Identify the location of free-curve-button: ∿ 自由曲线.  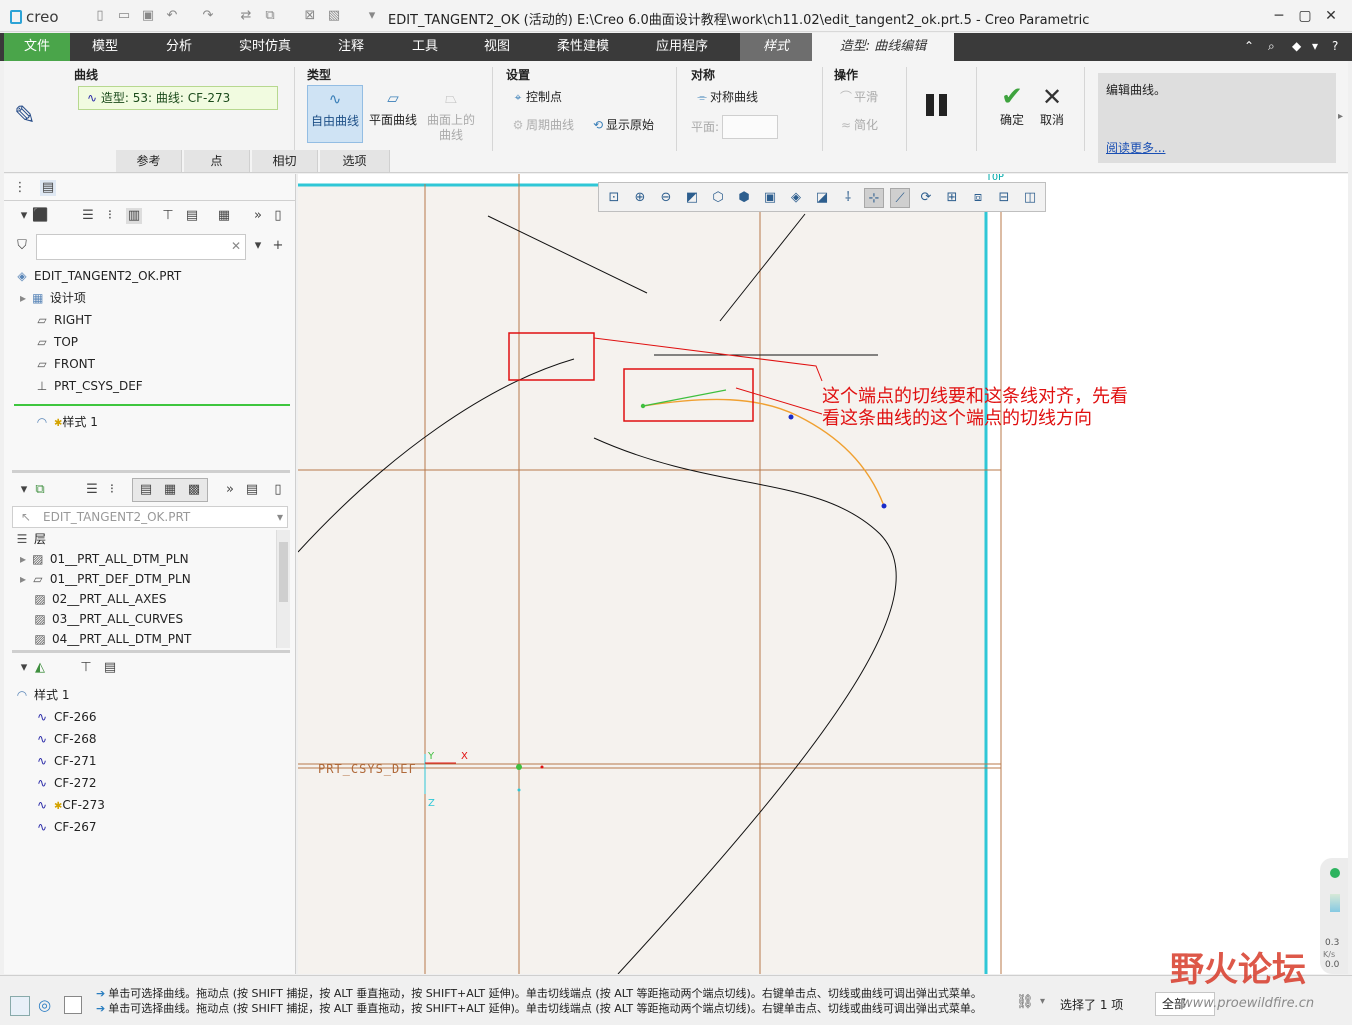
(335, 114).